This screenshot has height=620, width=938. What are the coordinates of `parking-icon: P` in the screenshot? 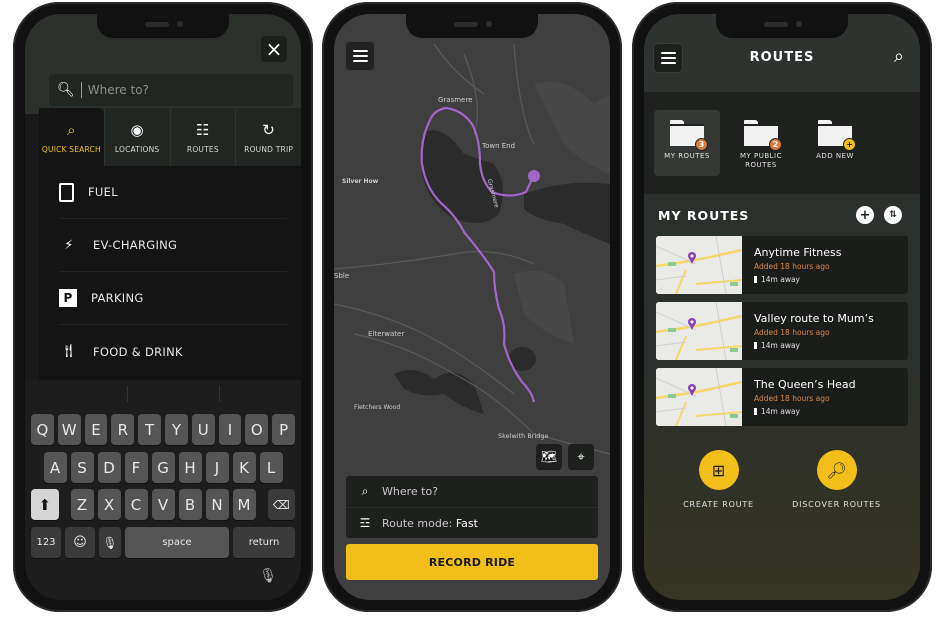 It's located at (68, 298).